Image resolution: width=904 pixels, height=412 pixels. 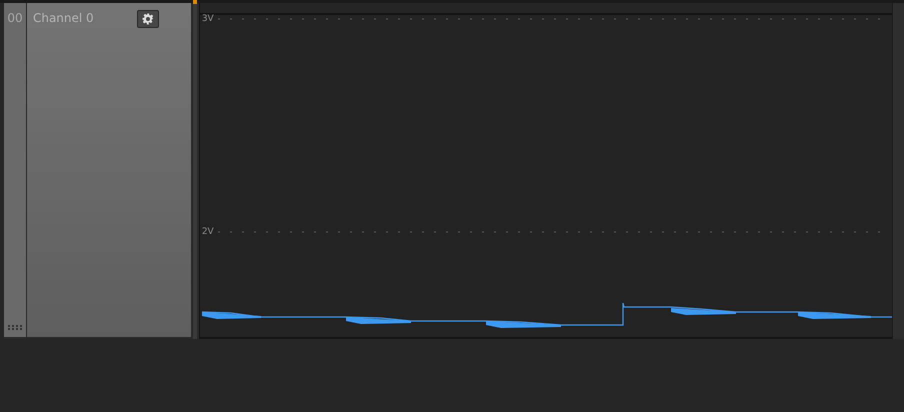 What do you see at coordinates (898, 171) in the screenshot?
I see `scrollbar` at bounding box center [898, 171].